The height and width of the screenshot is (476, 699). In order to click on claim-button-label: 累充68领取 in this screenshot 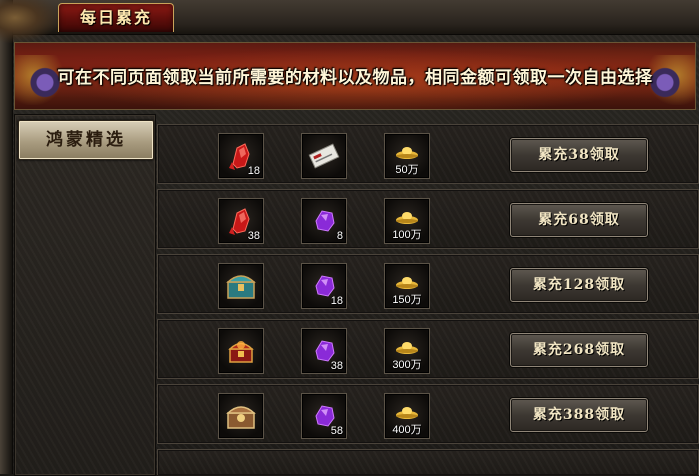, I will do `click(579, 220)`.